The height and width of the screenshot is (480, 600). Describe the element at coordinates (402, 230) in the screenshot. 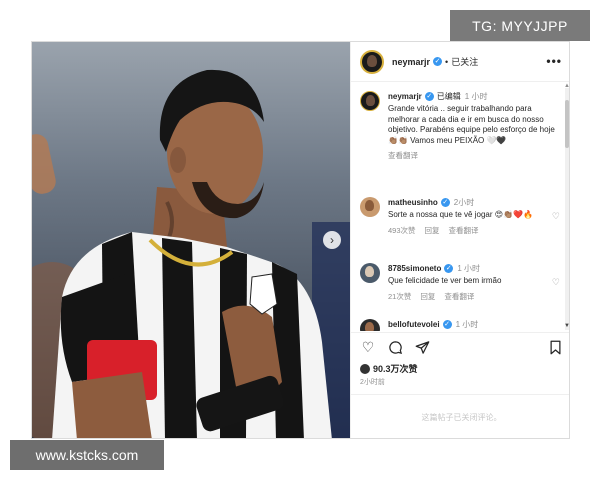

I see `comment-likes: 493次赞` at that location.